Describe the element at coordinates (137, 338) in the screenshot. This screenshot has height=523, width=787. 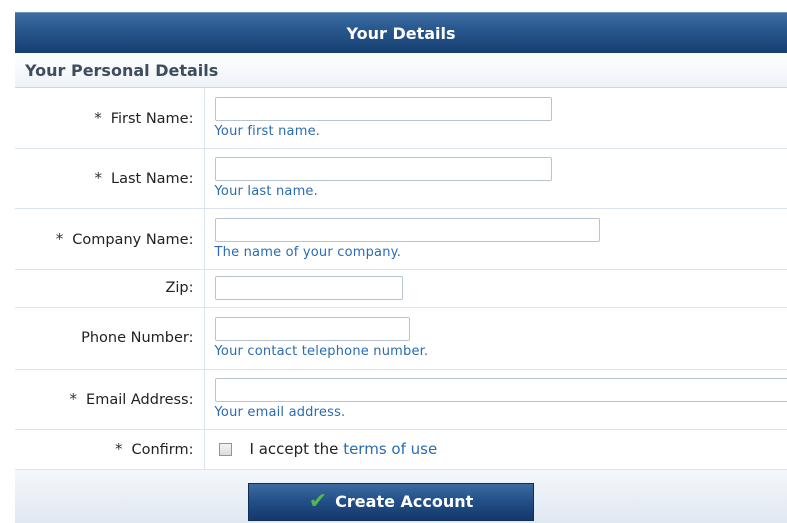
I see `phone-number-label: Phone Number:` at that location.